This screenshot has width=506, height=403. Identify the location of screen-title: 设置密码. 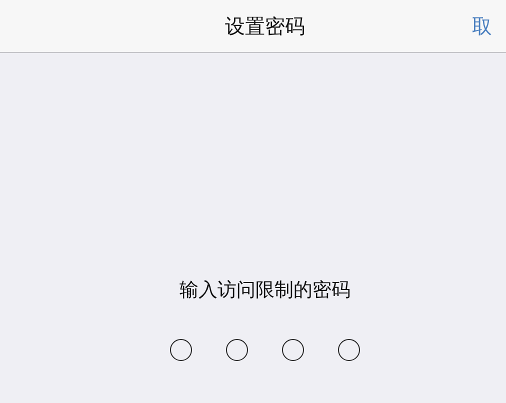
(265, 26).